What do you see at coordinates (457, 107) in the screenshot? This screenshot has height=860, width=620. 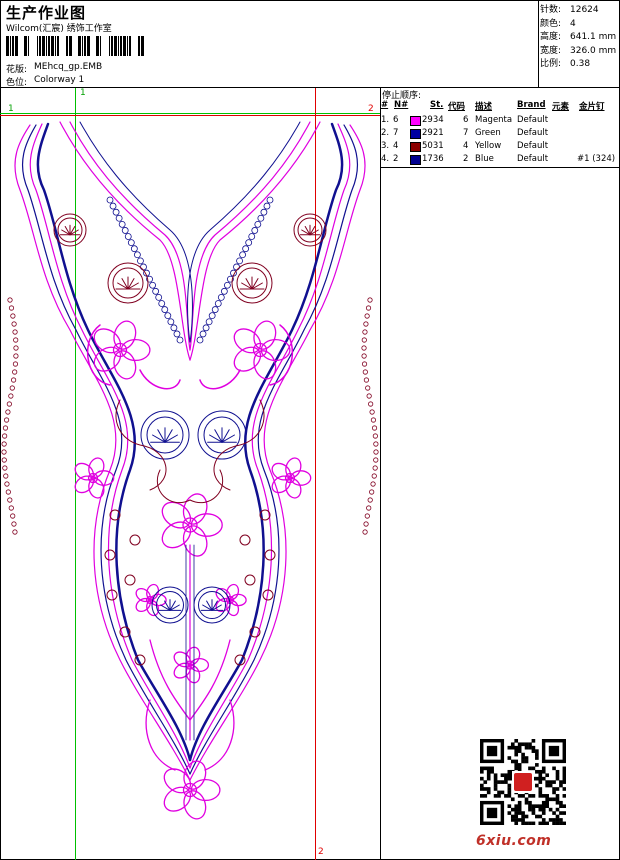 I see `col-code: 代码` at bounding box center [457, 107].